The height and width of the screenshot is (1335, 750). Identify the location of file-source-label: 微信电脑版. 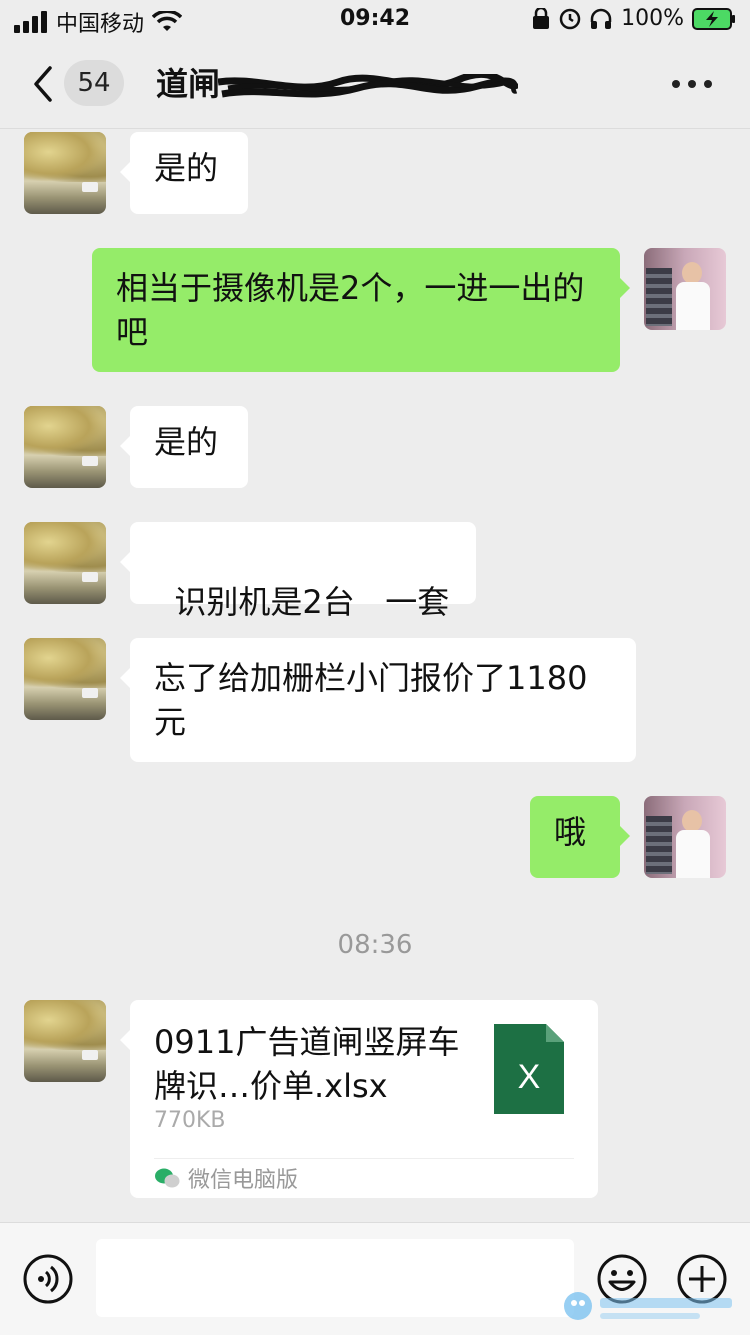
(243, 1180).